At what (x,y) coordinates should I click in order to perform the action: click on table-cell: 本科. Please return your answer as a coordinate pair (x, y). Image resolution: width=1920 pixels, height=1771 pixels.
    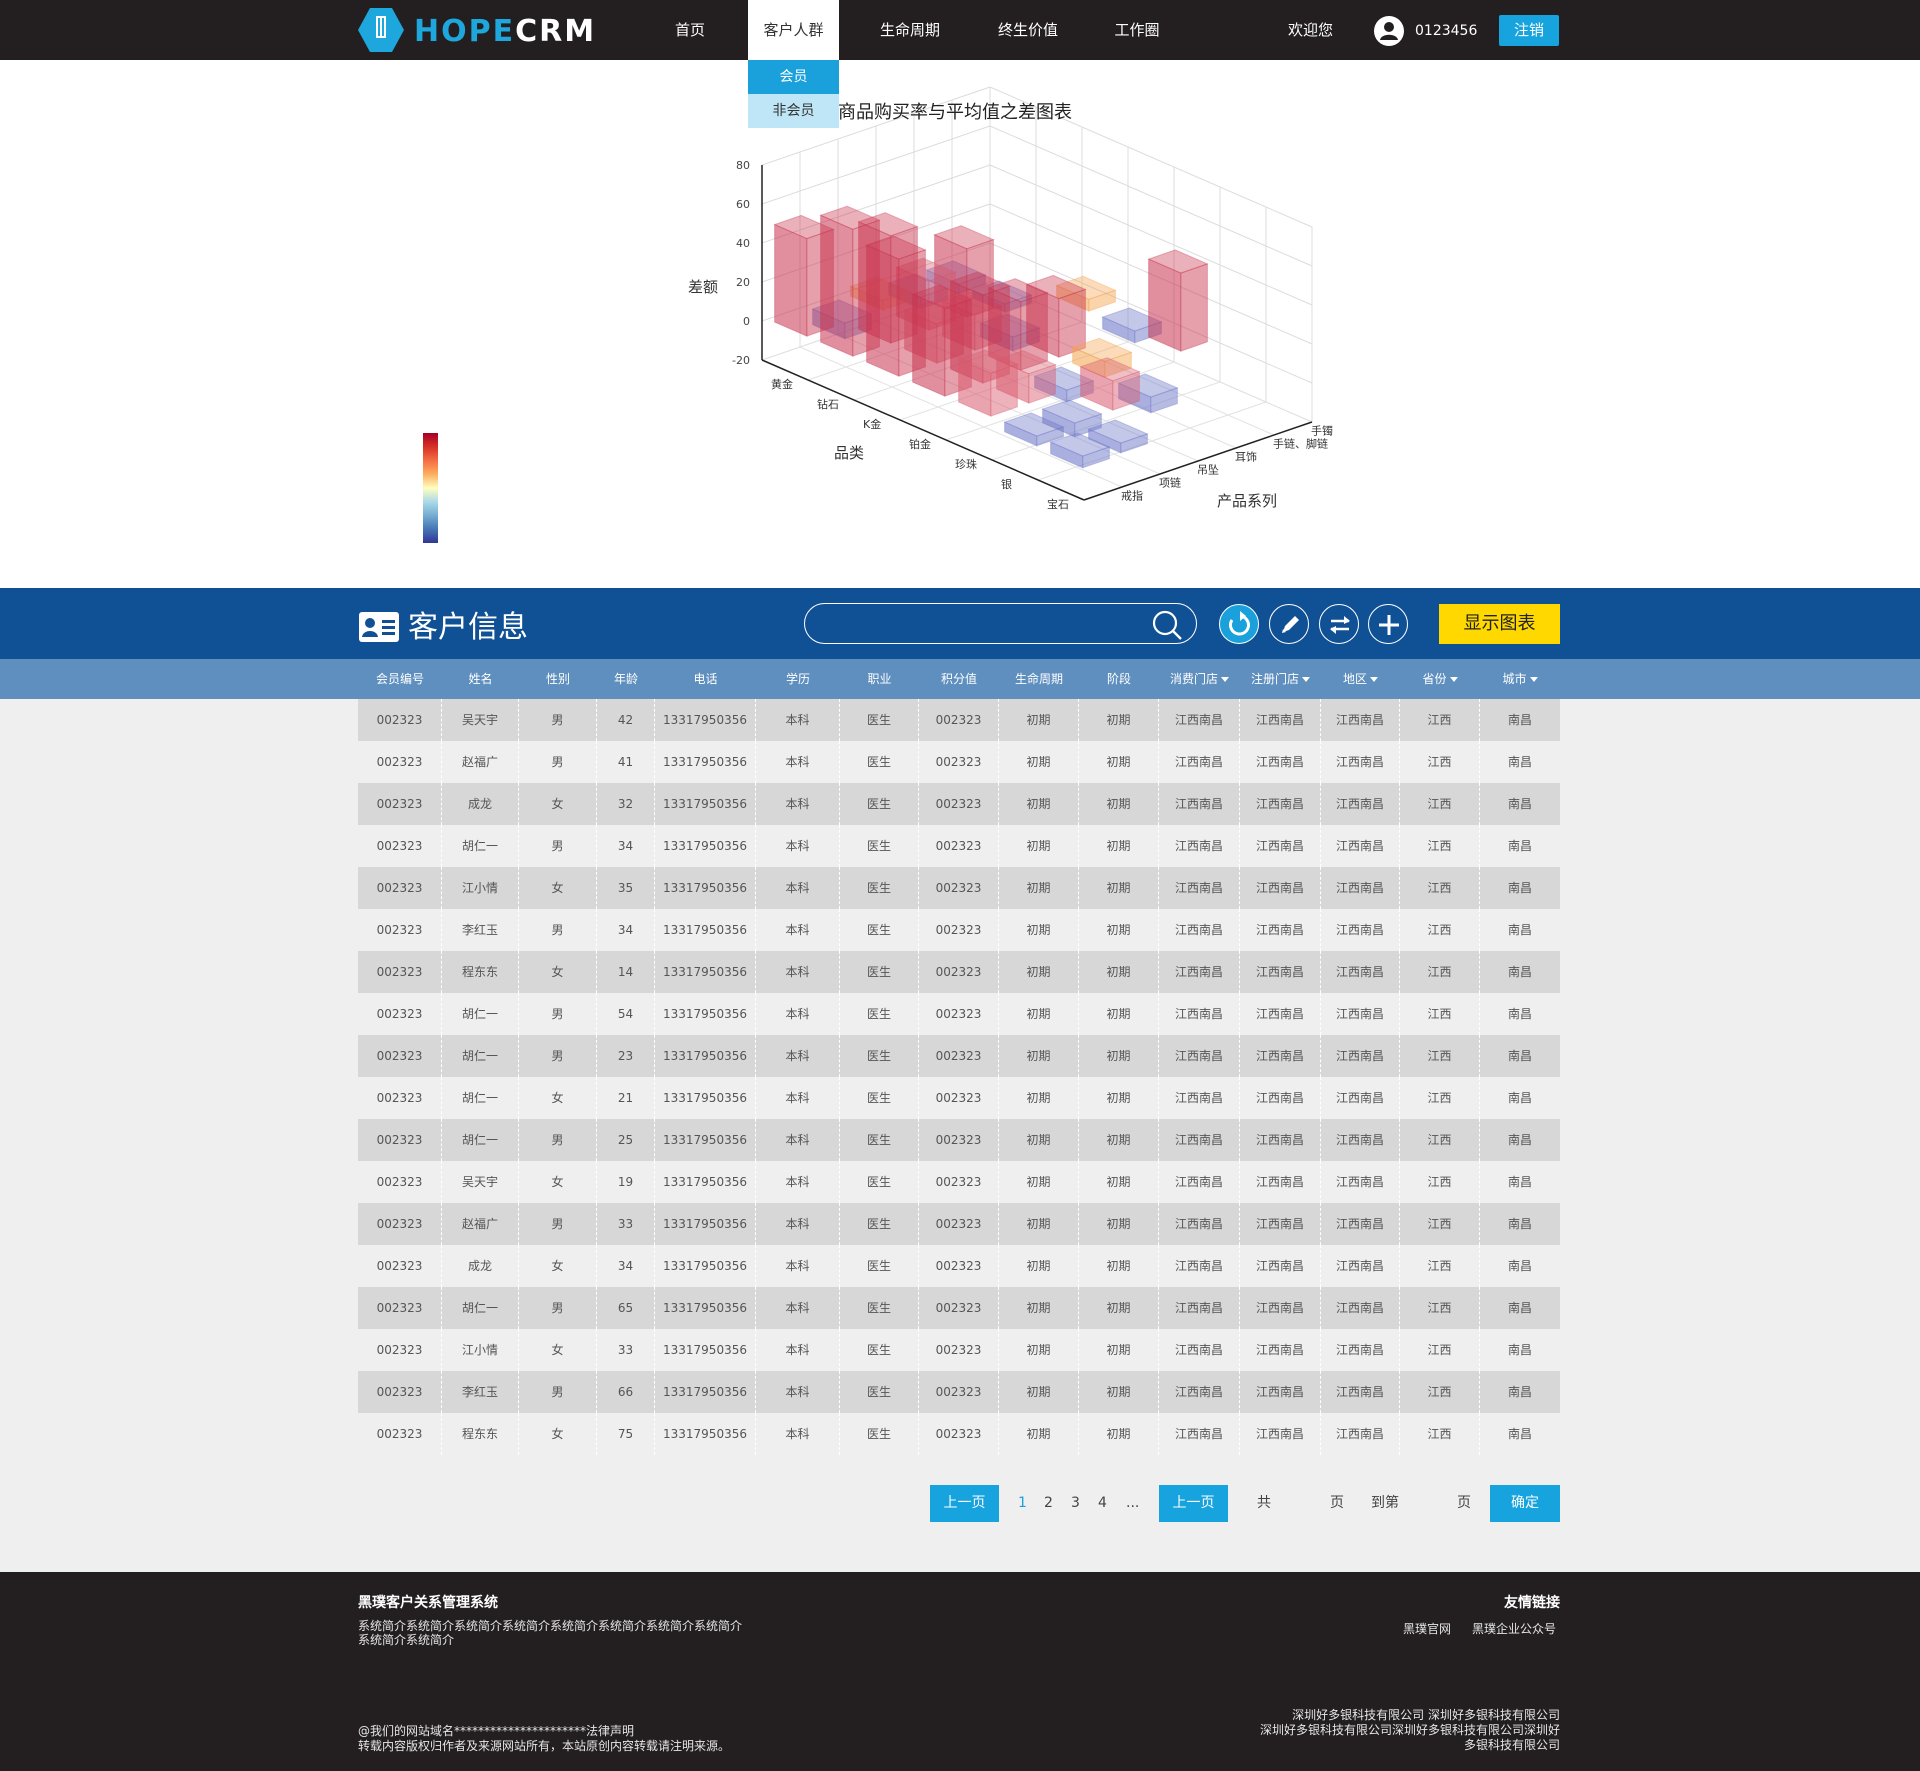
    Looking at the image, I should click on (798, 1392).